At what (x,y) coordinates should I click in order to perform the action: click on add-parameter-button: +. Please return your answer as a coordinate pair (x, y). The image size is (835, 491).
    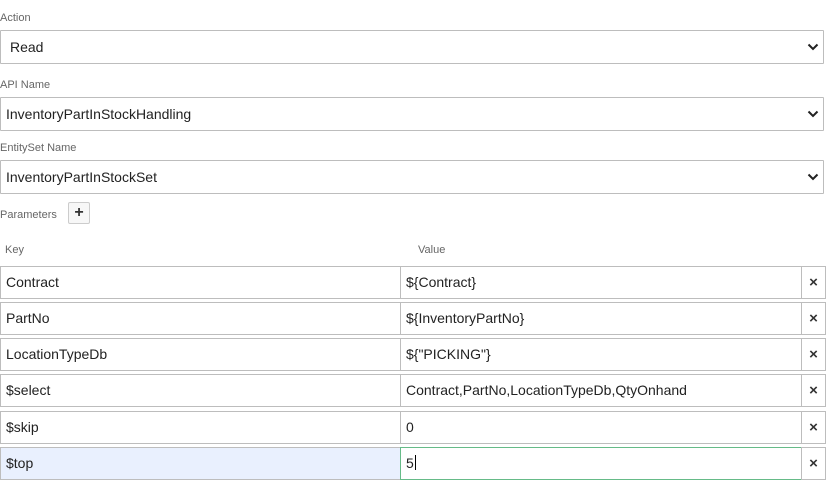
    Looking at the image, I should click on (79, 213).